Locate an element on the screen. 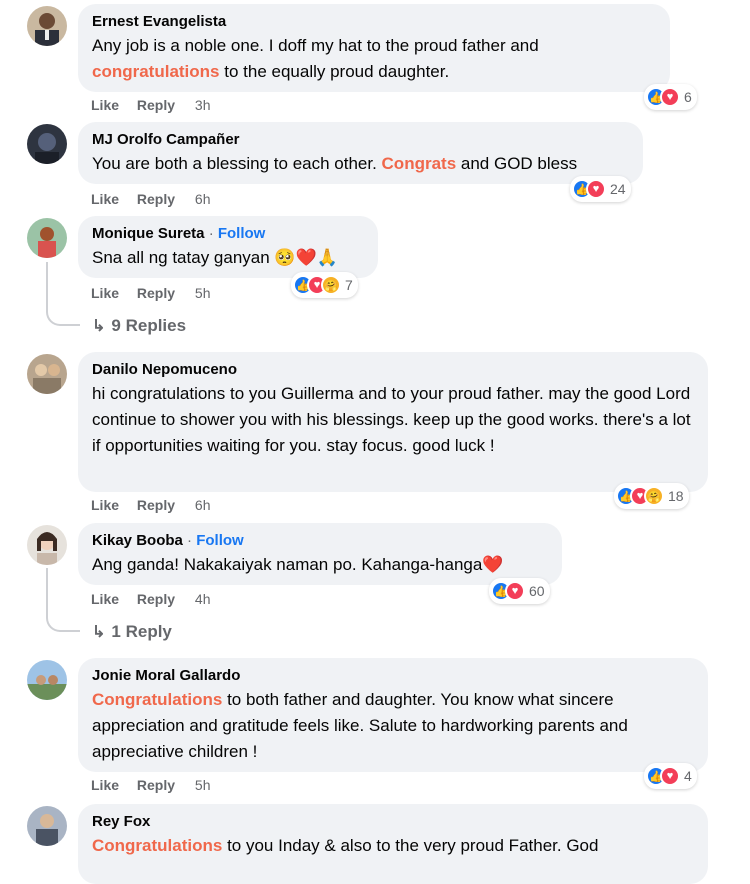 The image size is (750, 884). comment-author: Jonie Moral Gallardo is located at coordinates (393, 675).